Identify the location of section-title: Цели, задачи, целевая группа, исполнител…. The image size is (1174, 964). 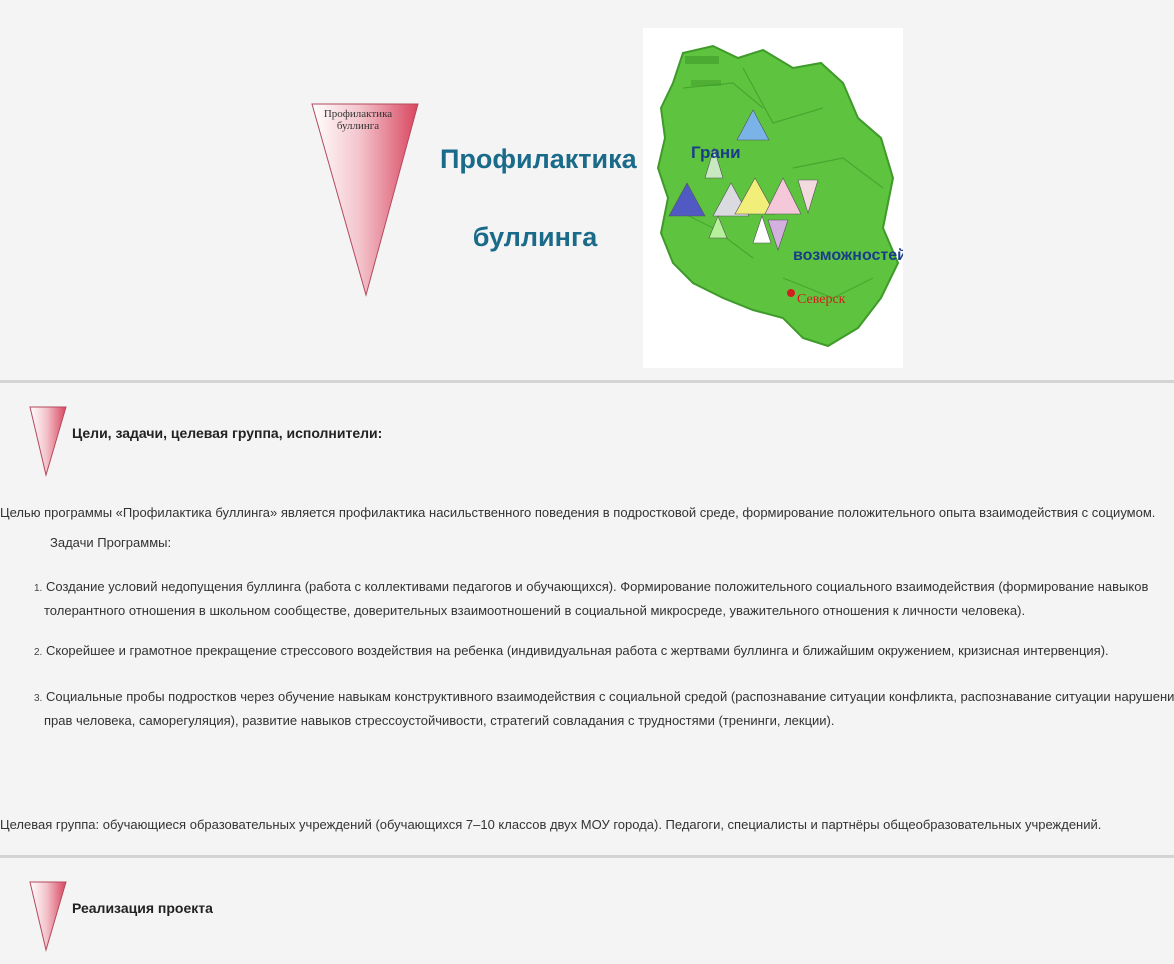
(227, 433).